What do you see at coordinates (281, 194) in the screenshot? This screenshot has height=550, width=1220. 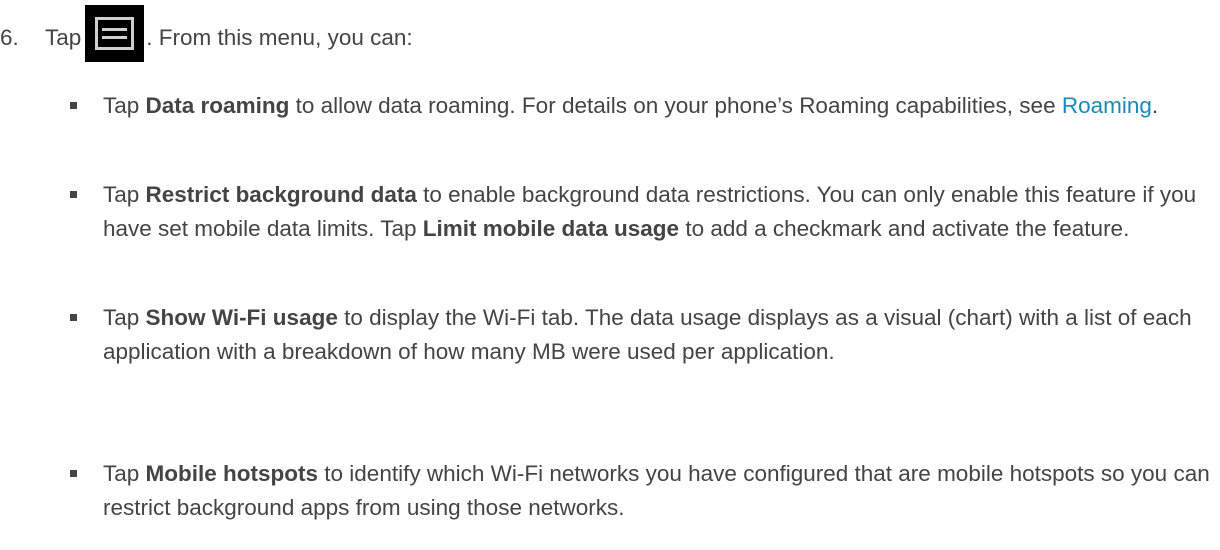 I see `bold-term: Restrict background data` at bounding box center [281, 194].